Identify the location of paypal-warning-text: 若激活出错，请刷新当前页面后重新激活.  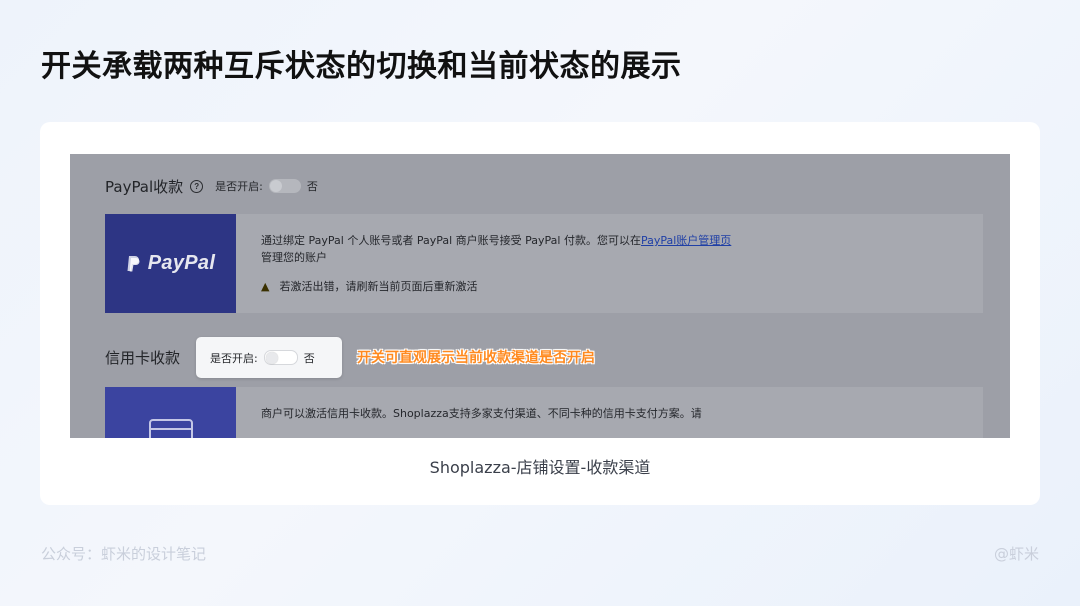
(378, 286).